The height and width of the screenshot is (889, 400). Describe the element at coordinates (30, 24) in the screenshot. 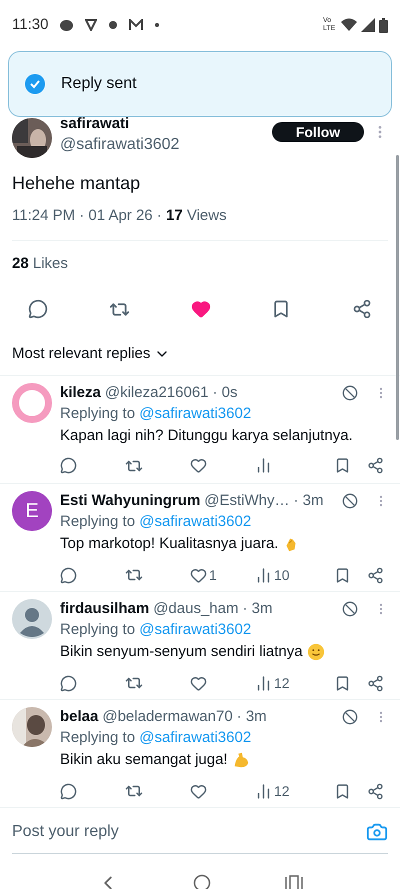

I see `clock: 11:30` at that location.